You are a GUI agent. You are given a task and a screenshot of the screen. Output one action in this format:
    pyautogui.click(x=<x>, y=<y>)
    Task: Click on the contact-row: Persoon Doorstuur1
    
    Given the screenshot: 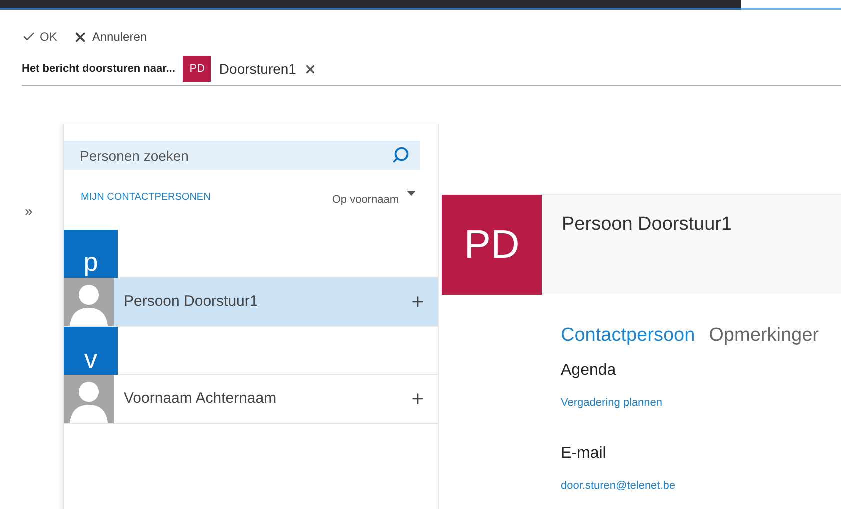 What is the action you would take?
    pyautogui.click(x=251, y=302)
    